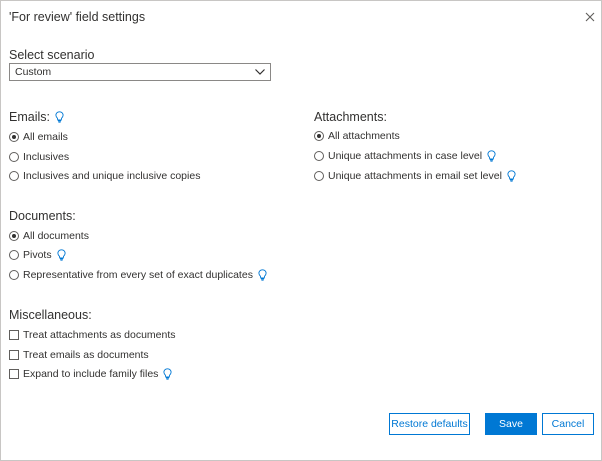  What do you see at coordinates (140, 72) in the screenshot?
I see `scenario-dropdown: Custom` at bounding box center [140, 72].